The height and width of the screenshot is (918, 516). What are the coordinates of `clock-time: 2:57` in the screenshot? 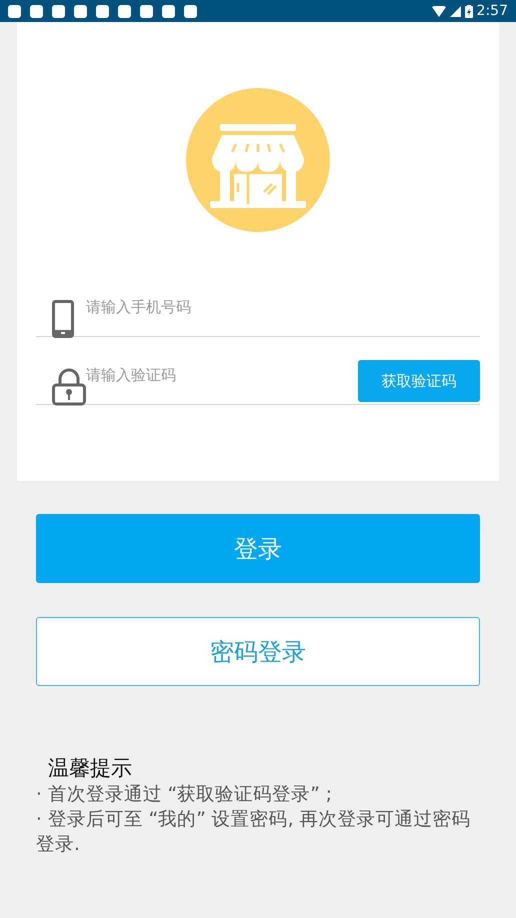 It's located at (492, 11).